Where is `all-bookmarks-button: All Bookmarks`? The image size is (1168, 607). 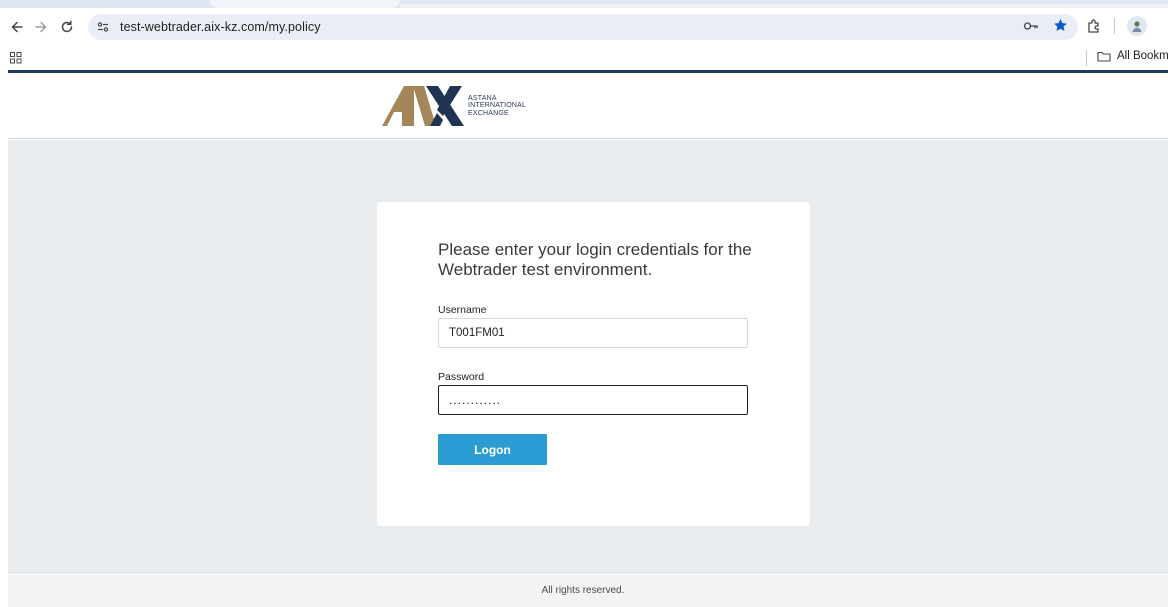
all-bookmarks-button: All Bookmarks is located at coordinates (1132, 56).